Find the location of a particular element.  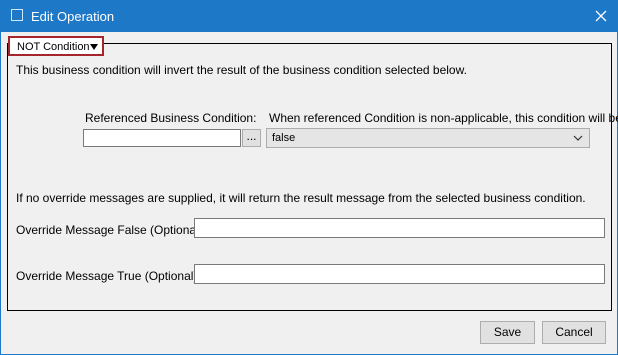

override-true-input is located at coordinates (399, 274).